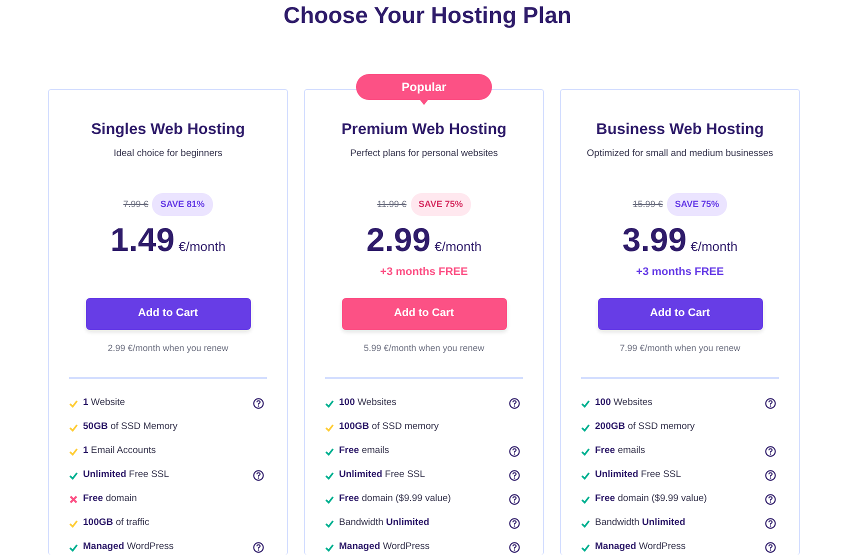 The width and height of the screenshot is (855, 555). Describe the element at coordinates (182, 204) in the screenshot. I see `discount-badge: SAVE 81%` at that location.